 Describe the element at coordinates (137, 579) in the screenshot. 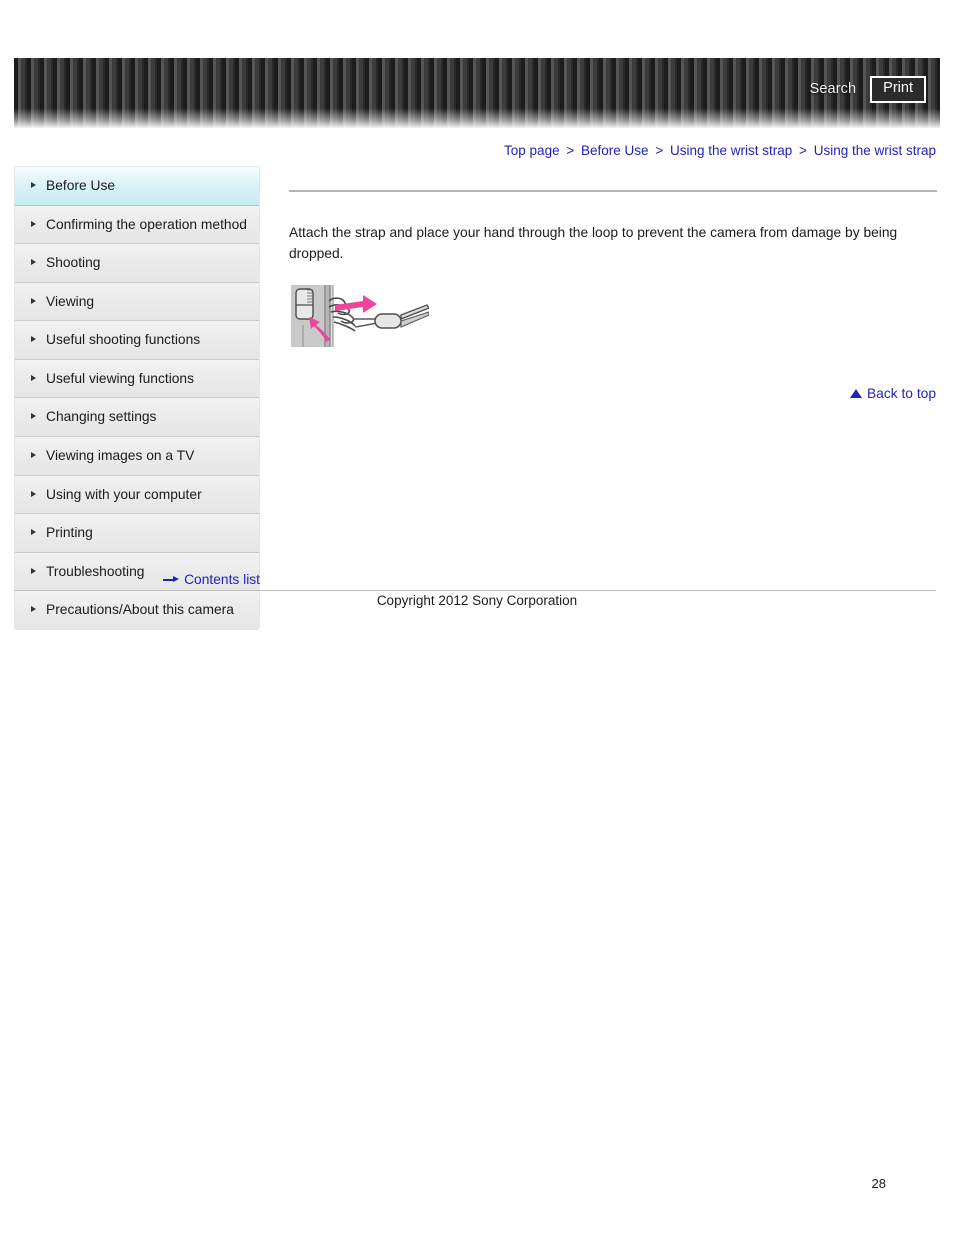

I see `contents-list-link: Contents list` at that location.